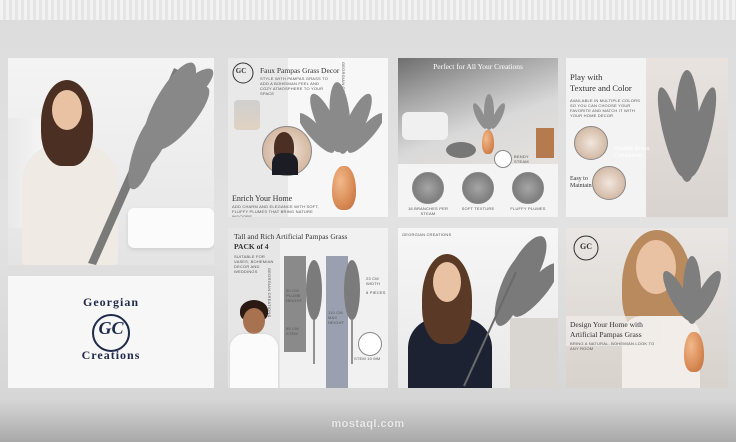  Describe the element at coordinates (300, 70) in the screenshot. I see `decor-title: Faux Pampas Grass Decor` at that location.